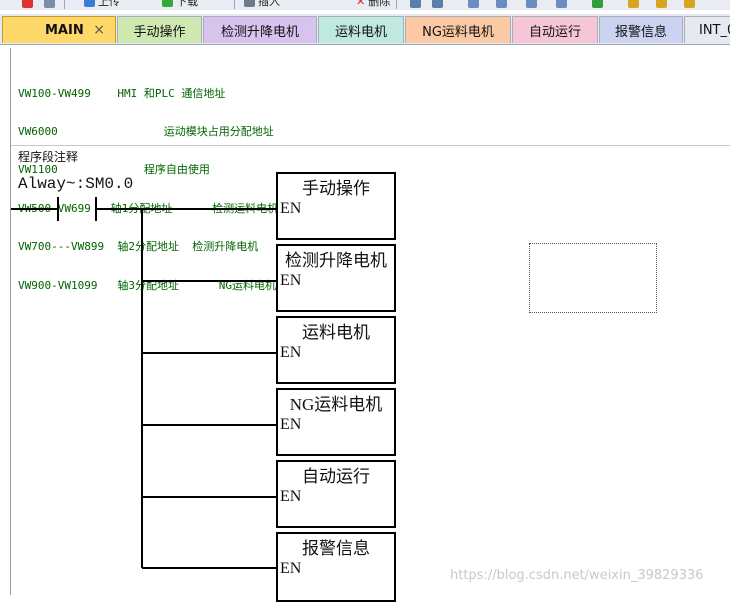  I want to click on block-title: 手动操作, so click(336, 188).